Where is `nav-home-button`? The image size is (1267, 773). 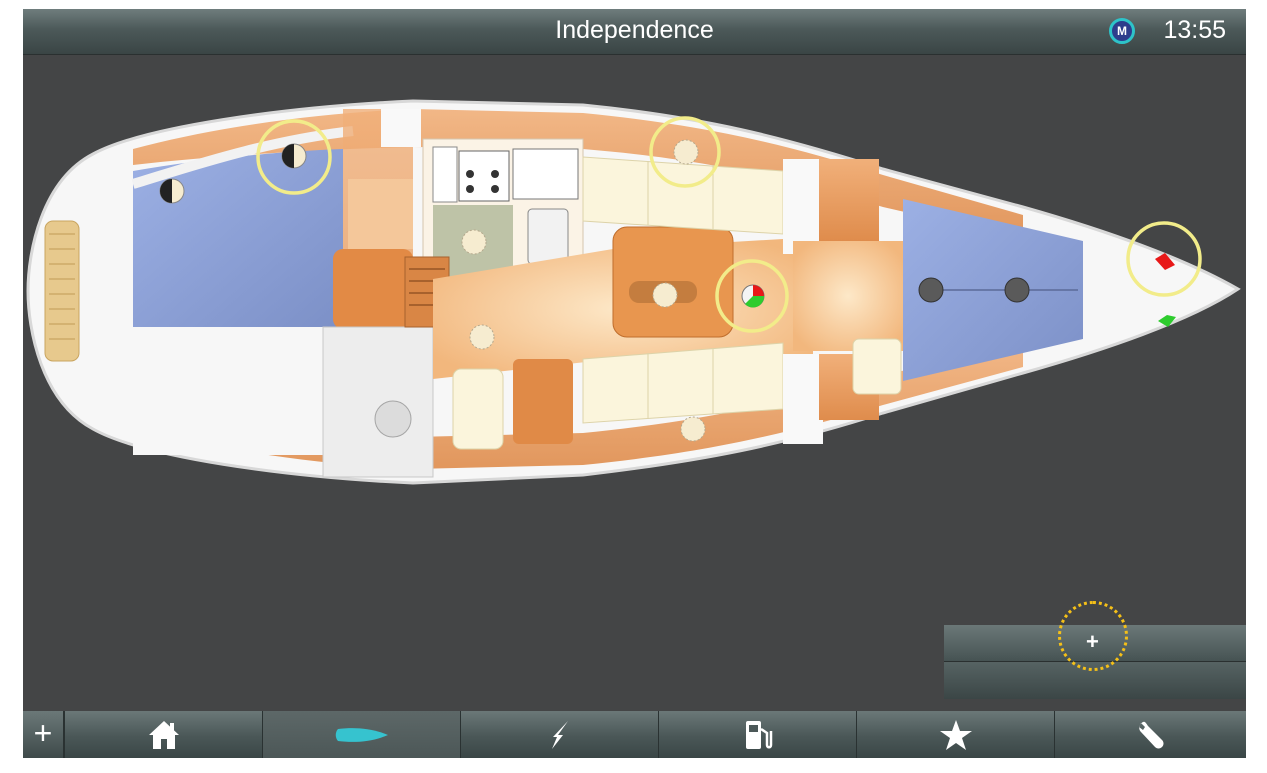 nav-home-button is located at coordinates (164, 734).